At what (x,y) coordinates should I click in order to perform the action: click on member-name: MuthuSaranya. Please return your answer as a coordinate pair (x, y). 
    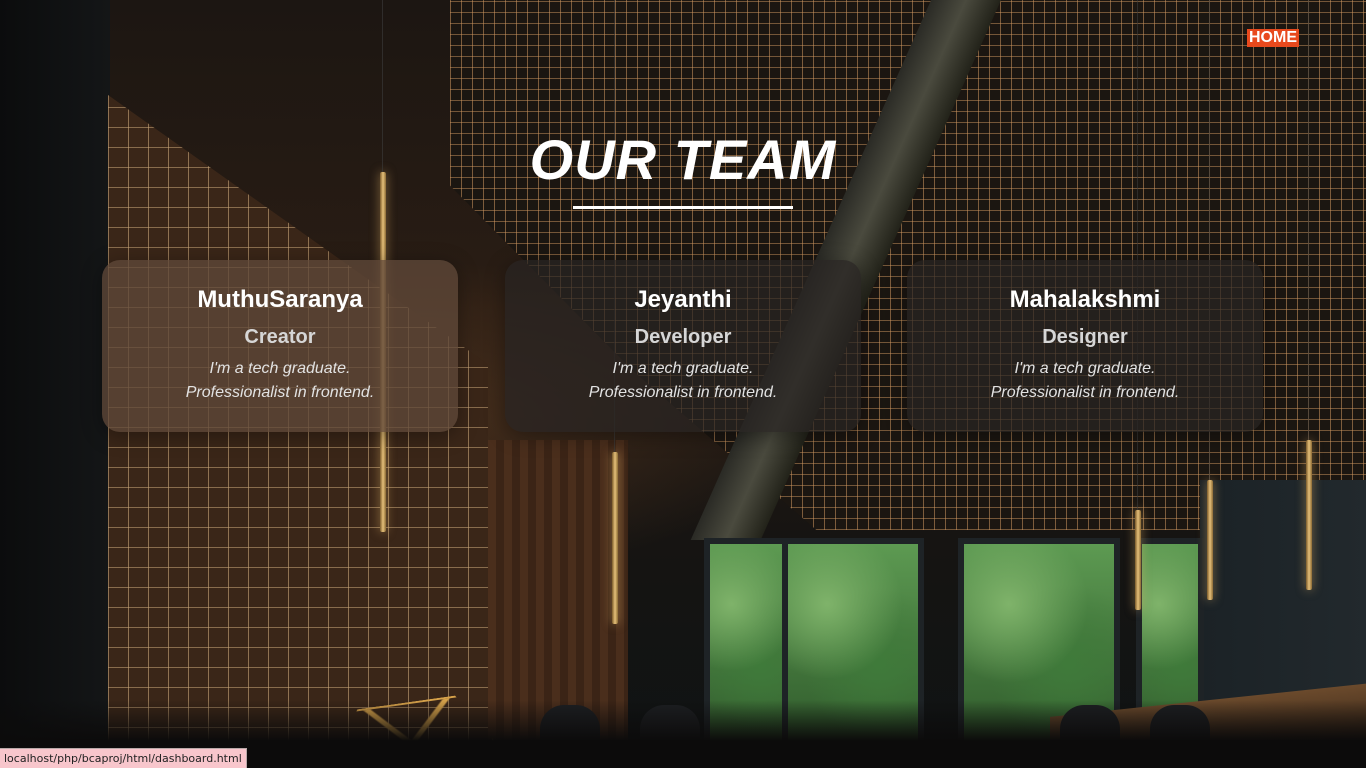
    Looking at the image, I should click on (280, 299).